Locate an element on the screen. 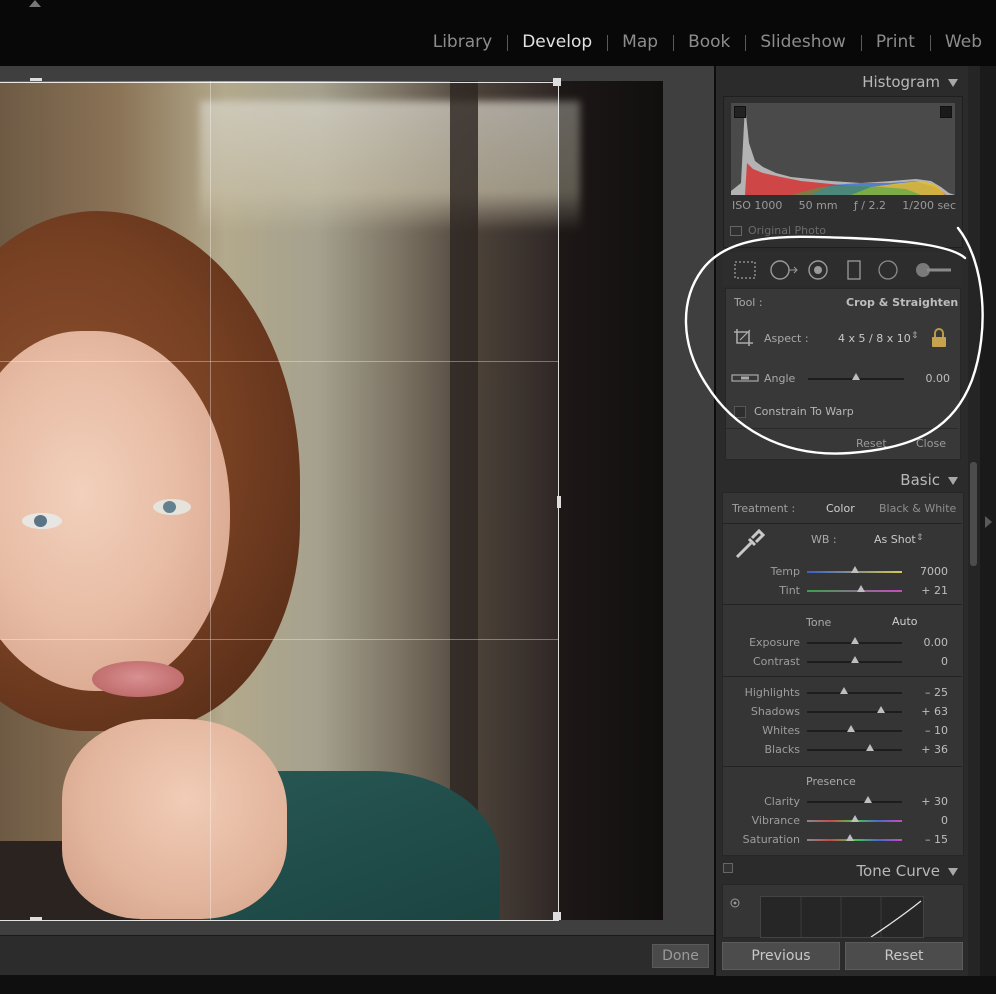  histogram-header: Histogram is located at coordinates (842, 83).